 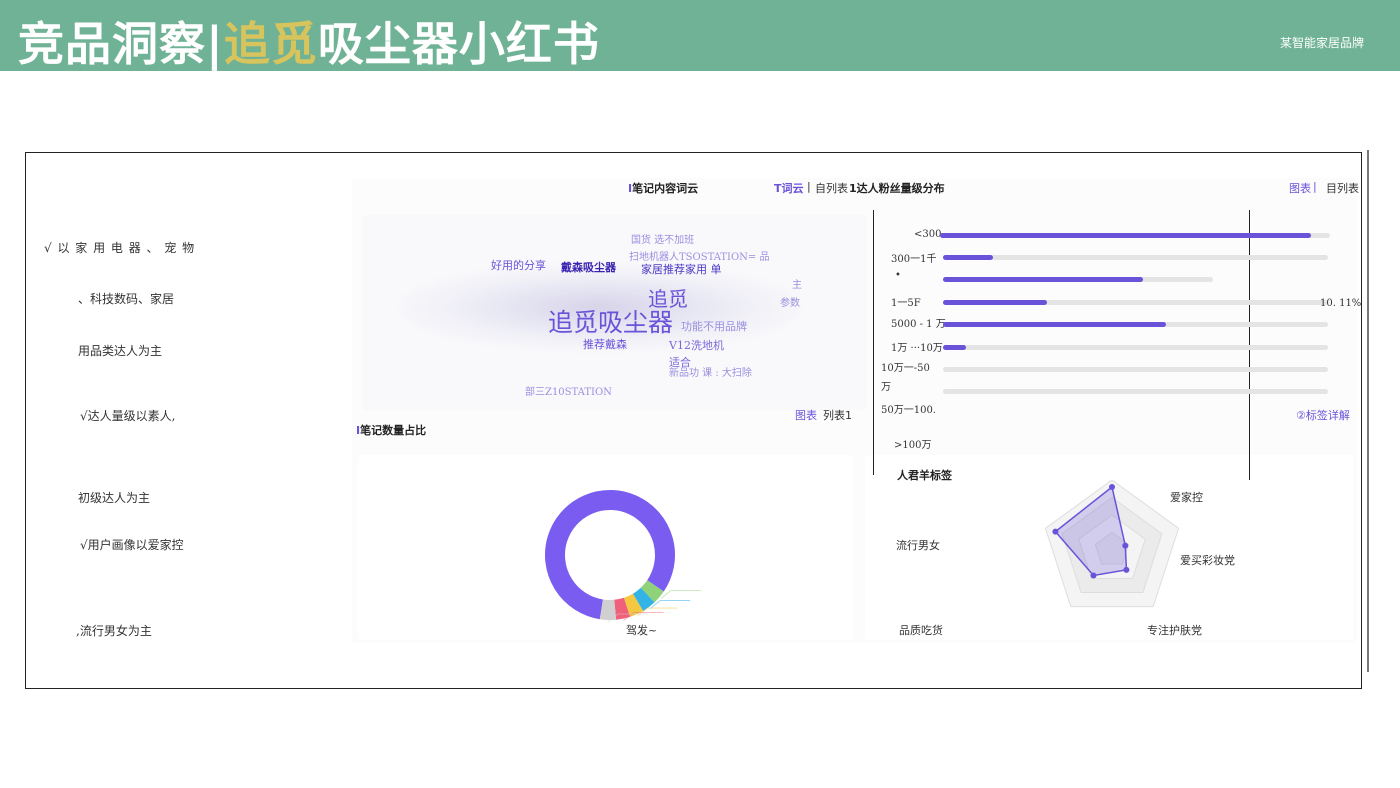 I want to click on cloud-word: V12洗地机, so click(x=696, y=345).